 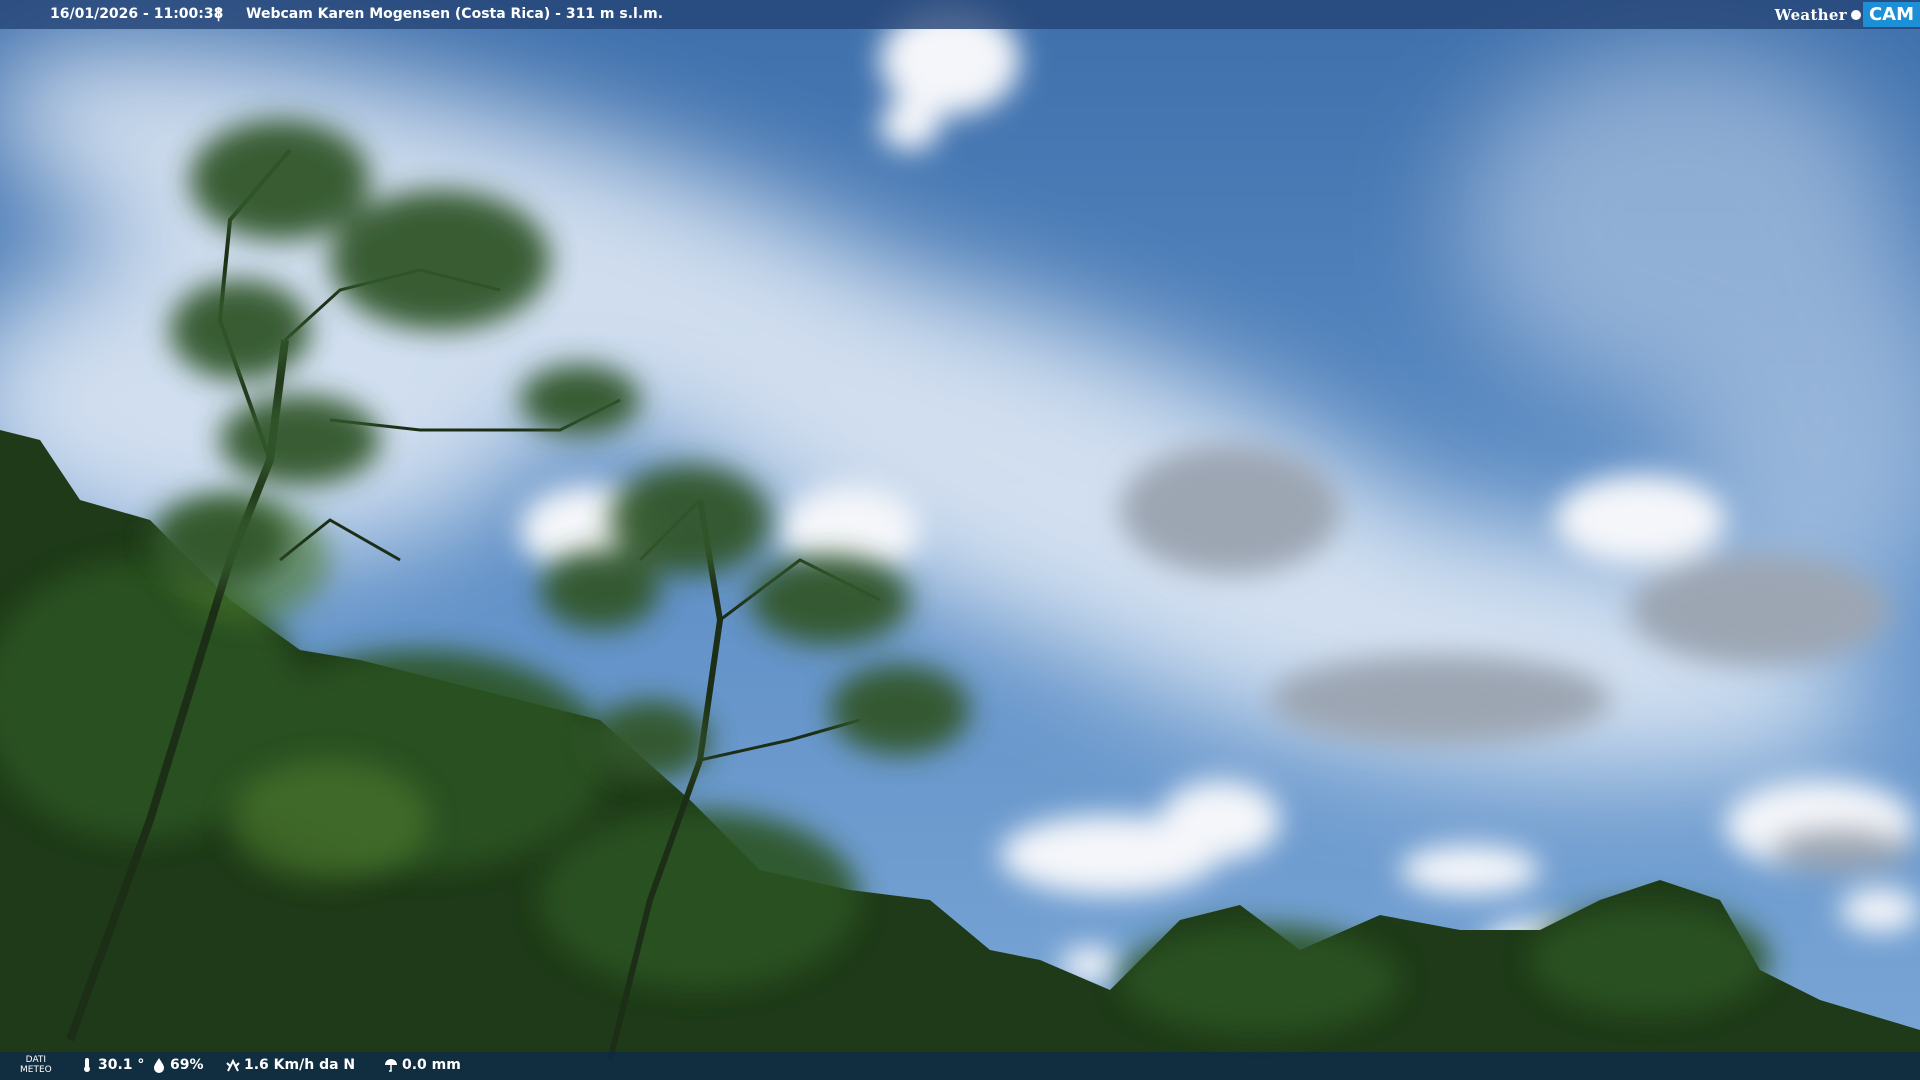 I want to click on temperature-value: 30.1 °, so click(x=121, y=1065).